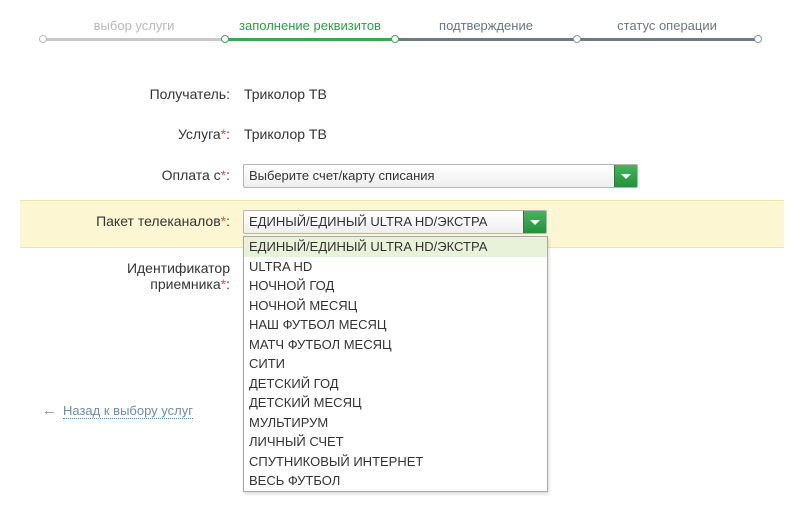 This screenshot has height=518, width=800. What do you see at coordinates (395, 403) in the screenshot?
I see `package-option: ДЕТСКИЙ МЕСЯЦ` at bounding box center [395, 403].